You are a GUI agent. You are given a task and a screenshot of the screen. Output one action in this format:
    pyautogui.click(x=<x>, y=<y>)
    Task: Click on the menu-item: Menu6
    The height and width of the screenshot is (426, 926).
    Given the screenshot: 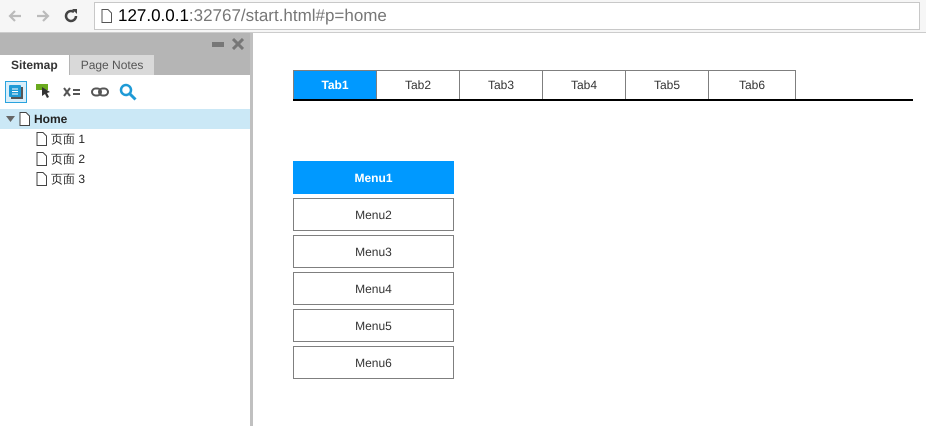 What is the action you would take?
    pyautogui.click(x=373, y=362)
    